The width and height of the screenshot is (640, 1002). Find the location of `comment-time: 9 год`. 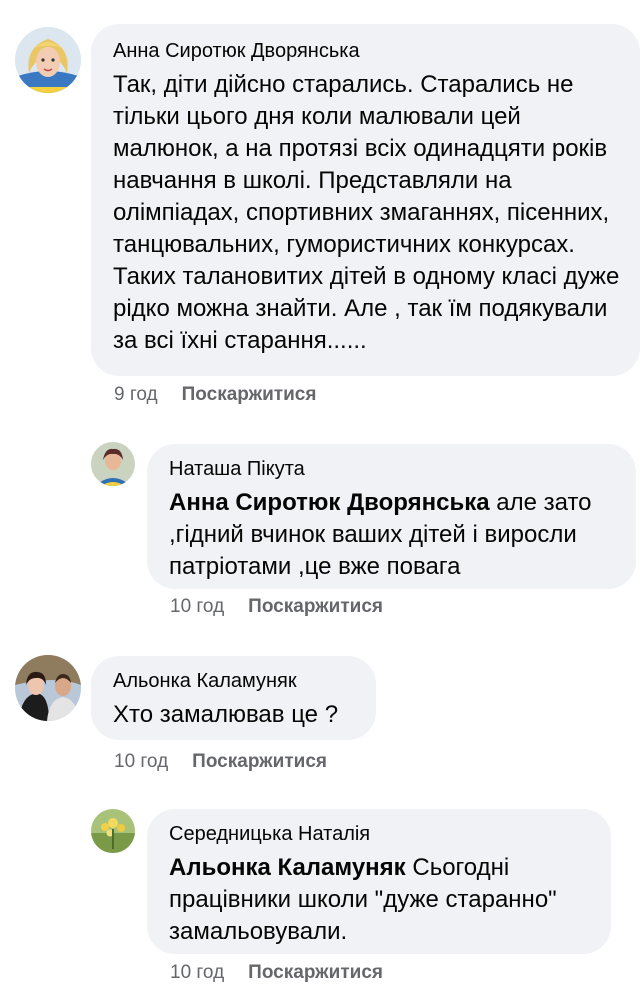

comment-time: 9 год is located at coordinates (136, 395).